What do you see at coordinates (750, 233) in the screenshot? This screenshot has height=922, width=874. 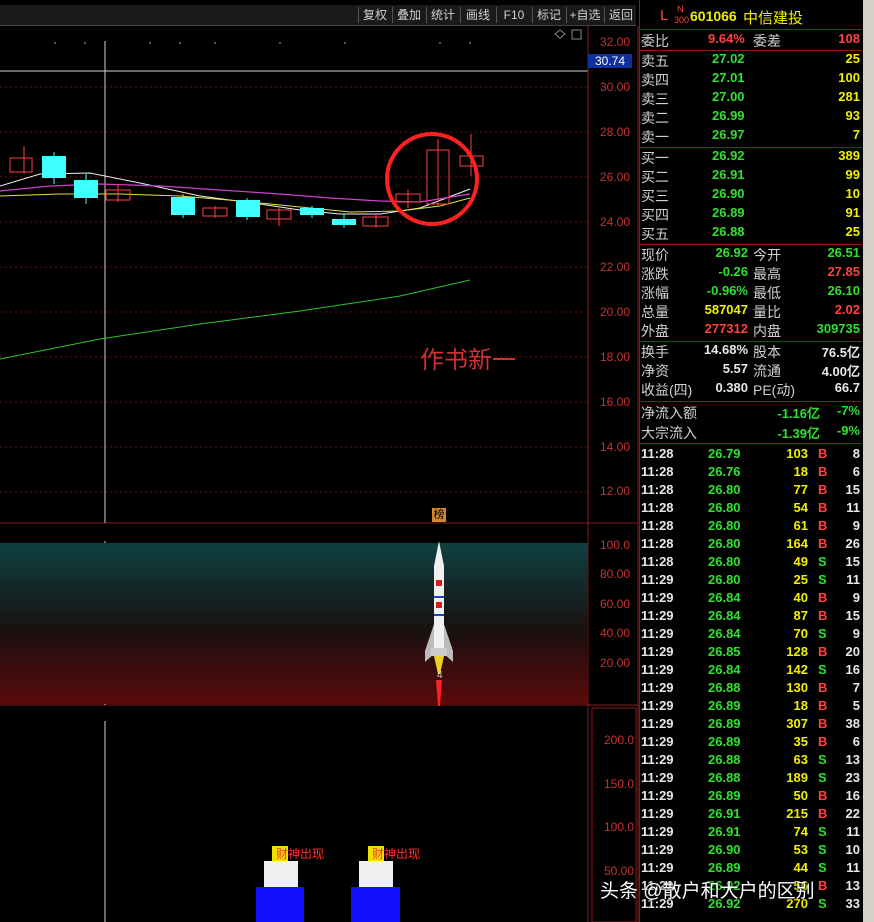 I see `bid-row: 买五 26.88 25` at bounding box center [750, 233].